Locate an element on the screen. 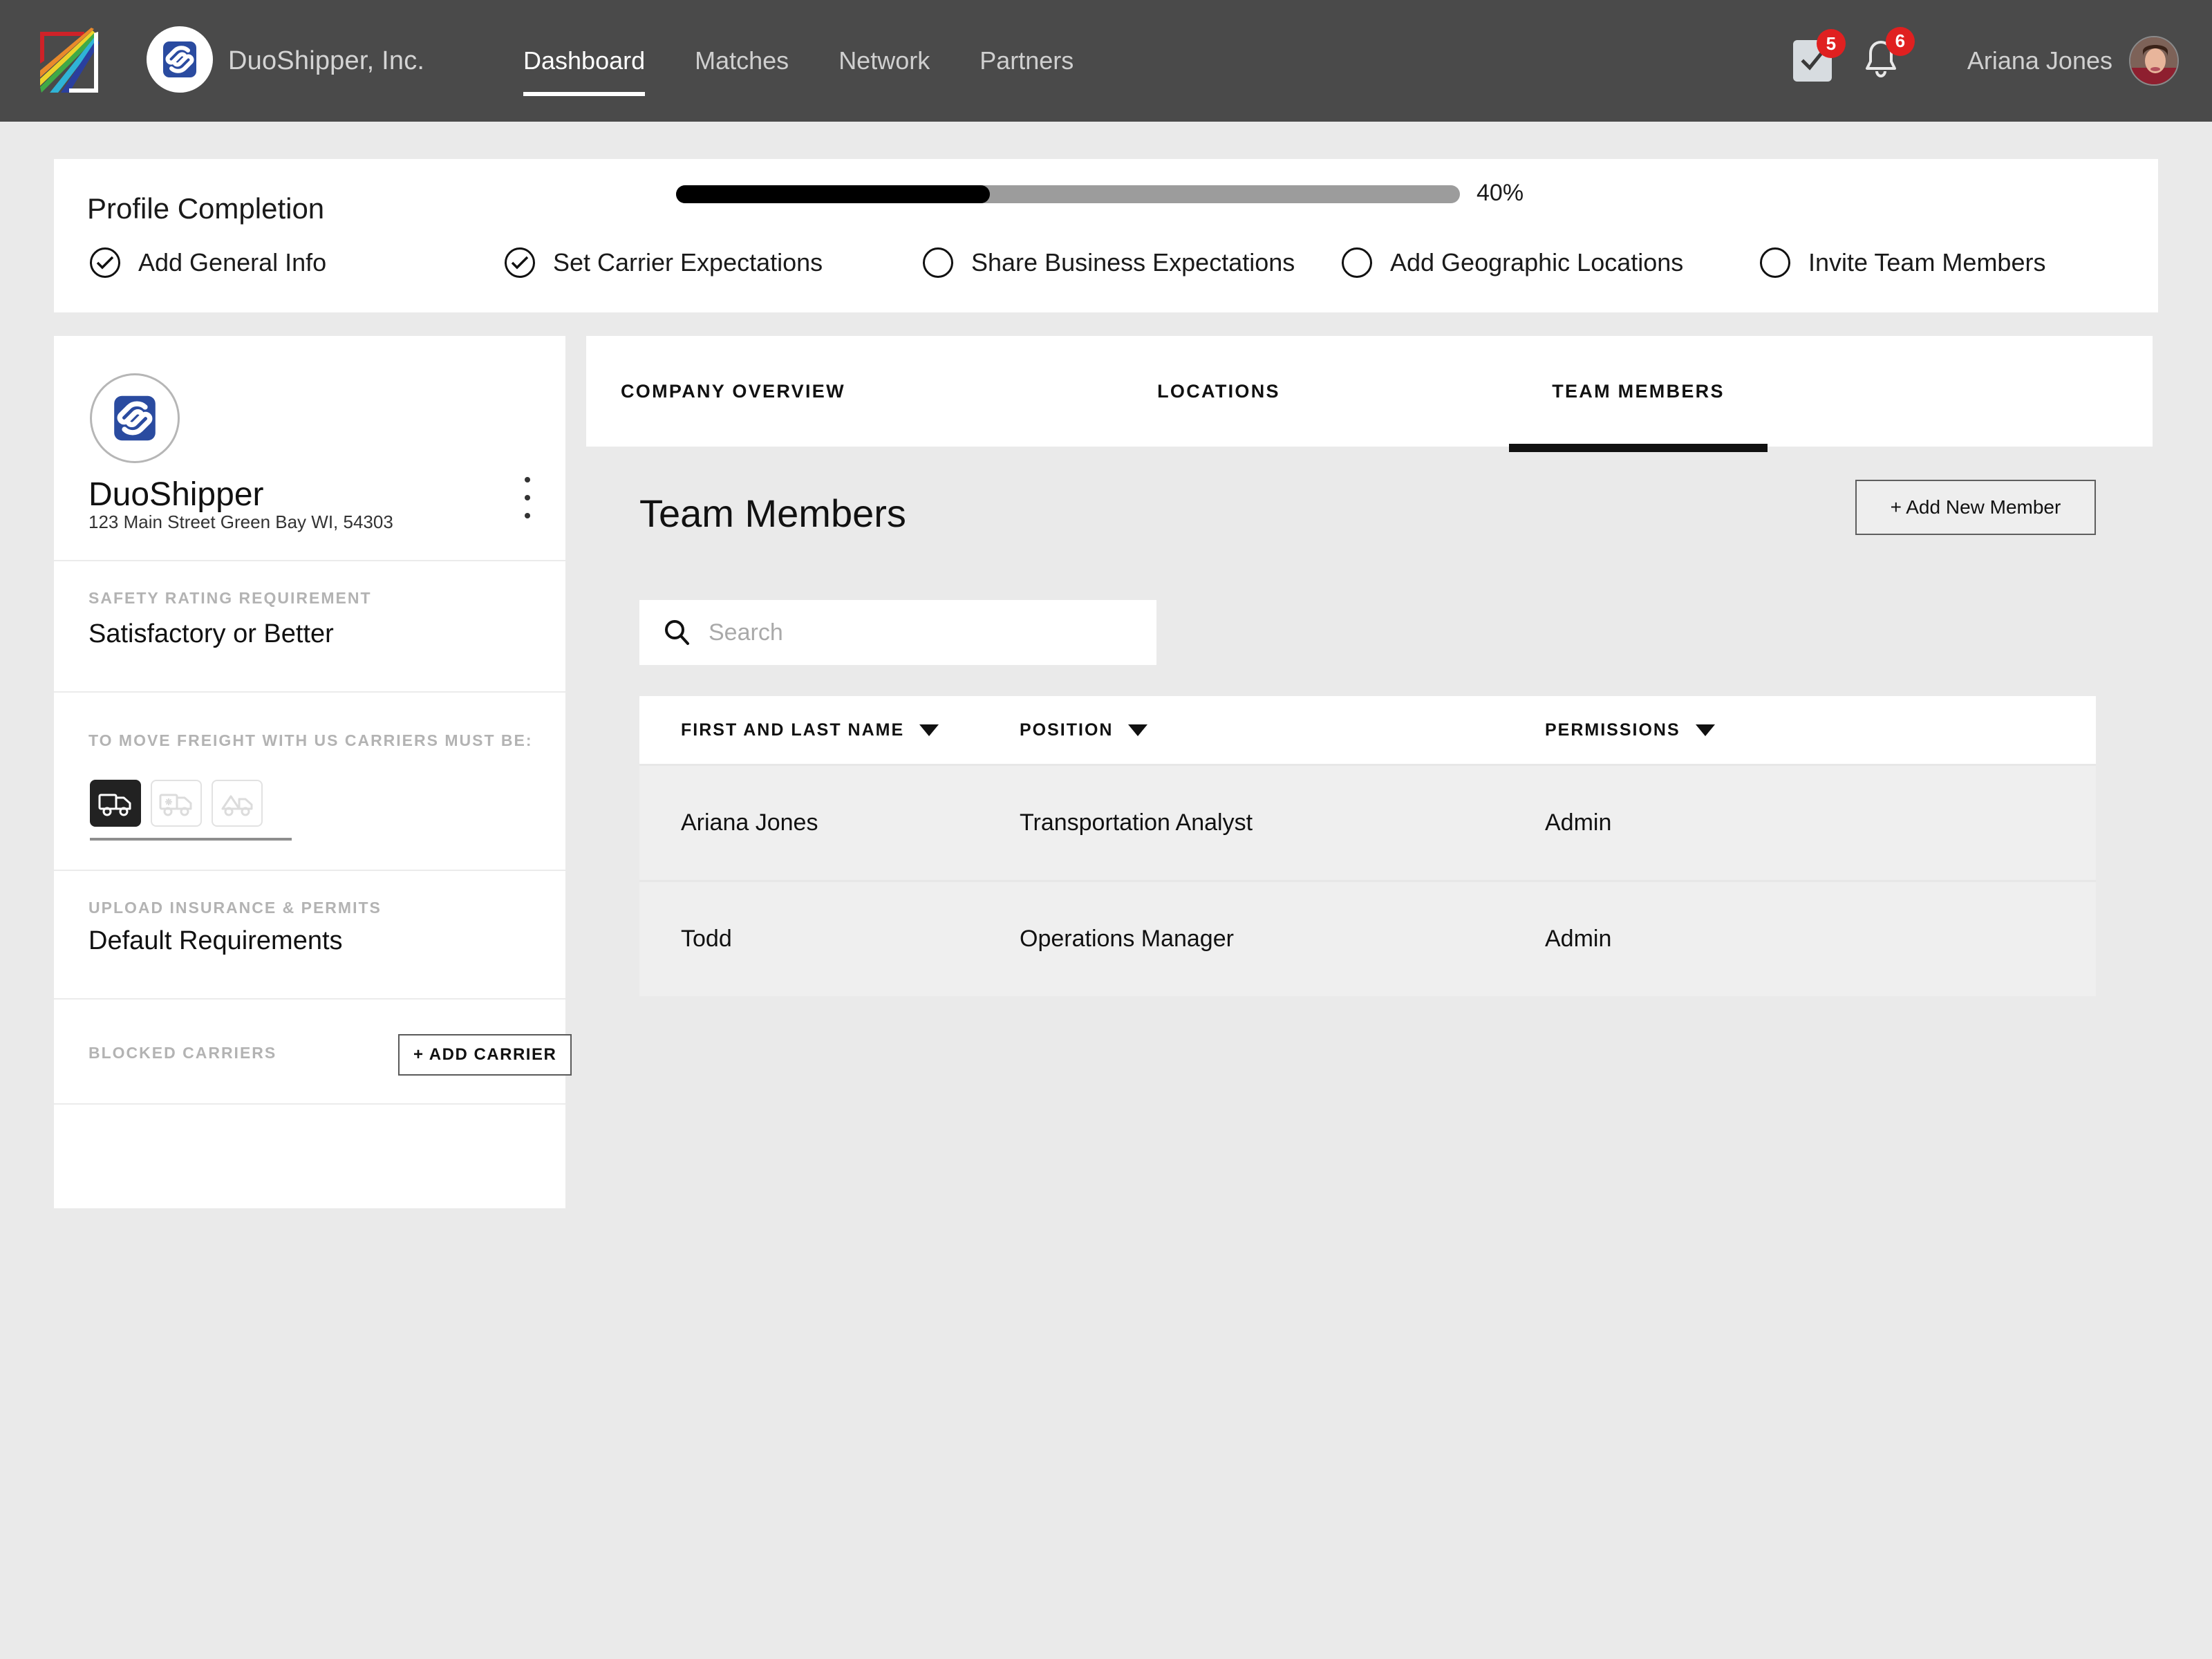 This screenshot has height=1659, width=2212. company-name: DuoShipper is located at coordinates (176, 494).